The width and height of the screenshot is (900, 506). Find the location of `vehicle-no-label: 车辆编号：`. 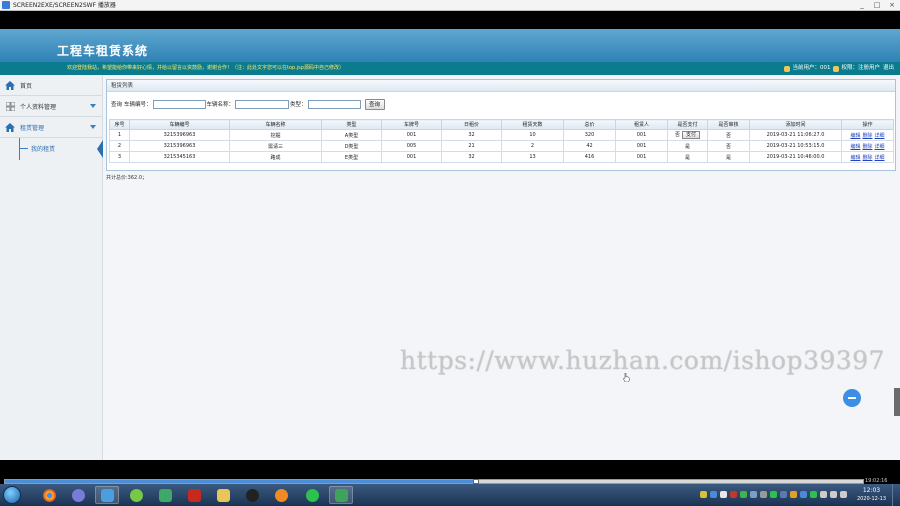

vehicle-no-label: 车辆编号： is located at coordinates (138, 105).